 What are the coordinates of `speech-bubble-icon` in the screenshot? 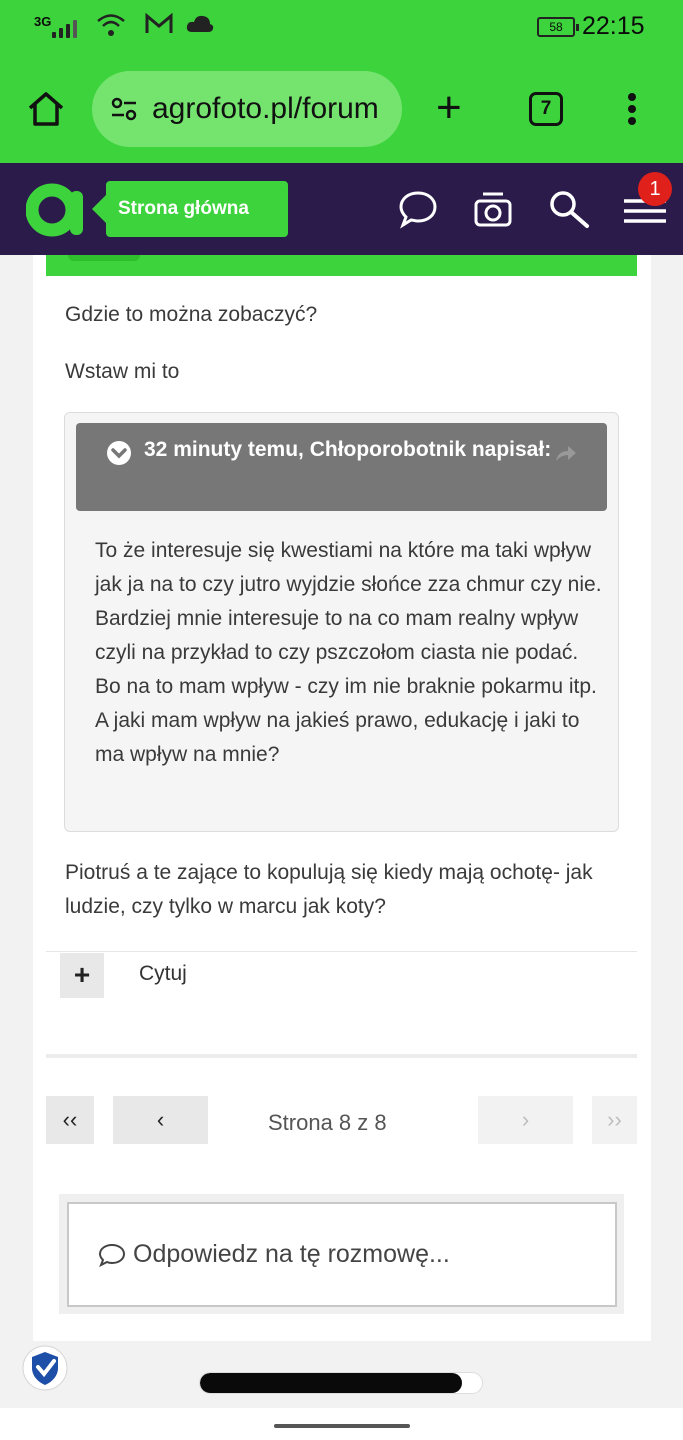 It's located at (112, 1255).